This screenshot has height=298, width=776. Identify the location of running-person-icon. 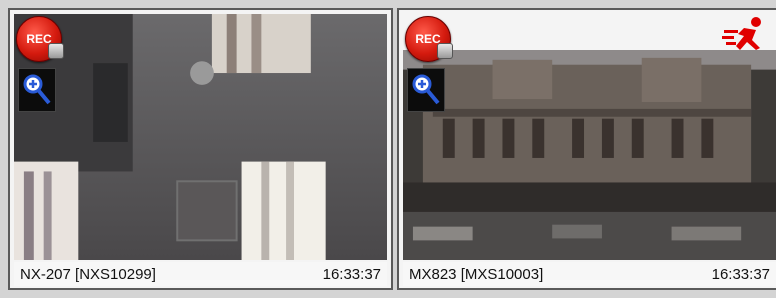
(741, 33).